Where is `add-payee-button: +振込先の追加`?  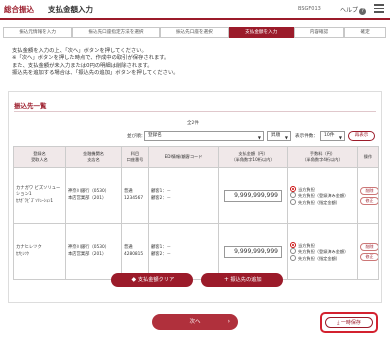
add-payee-button: +振込先の追加 is located at coordinates (242, 280).